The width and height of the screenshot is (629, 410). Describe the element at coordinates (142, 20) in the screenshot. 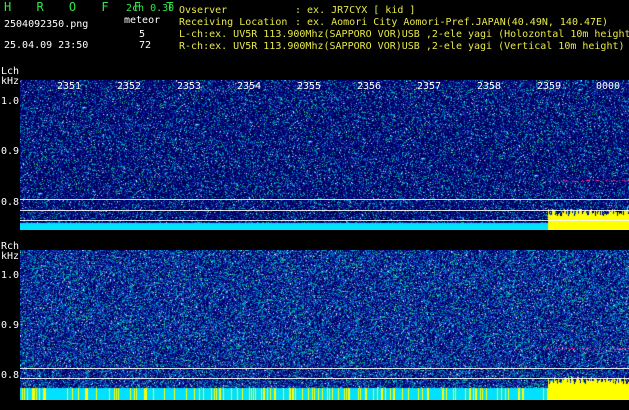

I see `mode-label: meteor` at that location.